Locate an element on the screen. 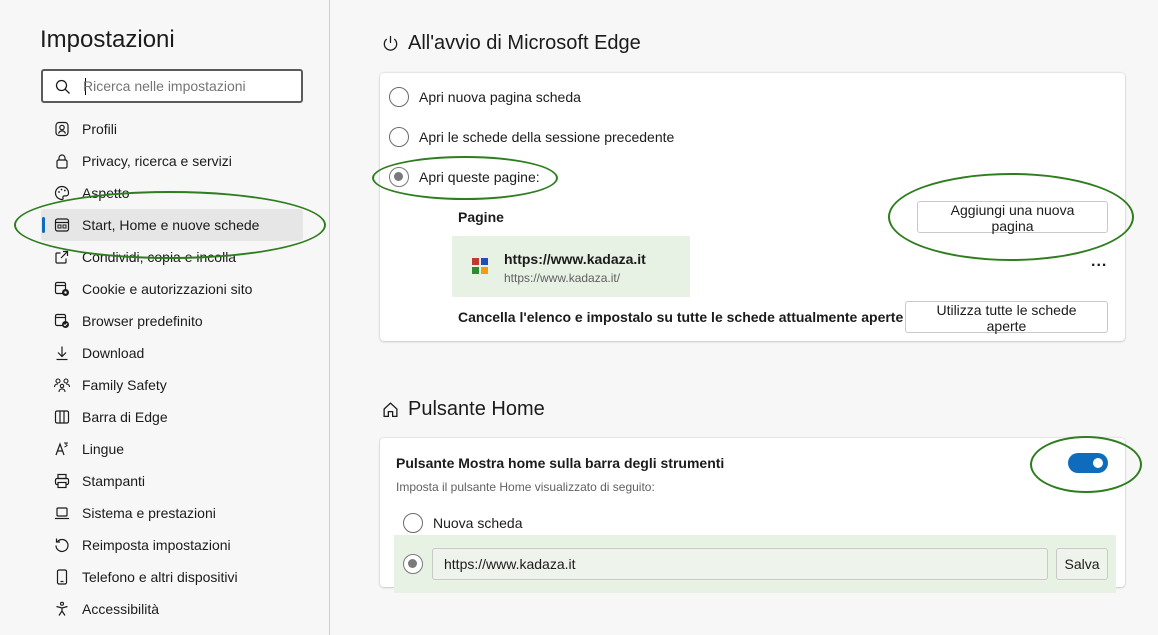 This screenshot has width=1158, height=635. startup-option-new-tab: Apri nuova pagina scheda is located at coordinates (485, 97).